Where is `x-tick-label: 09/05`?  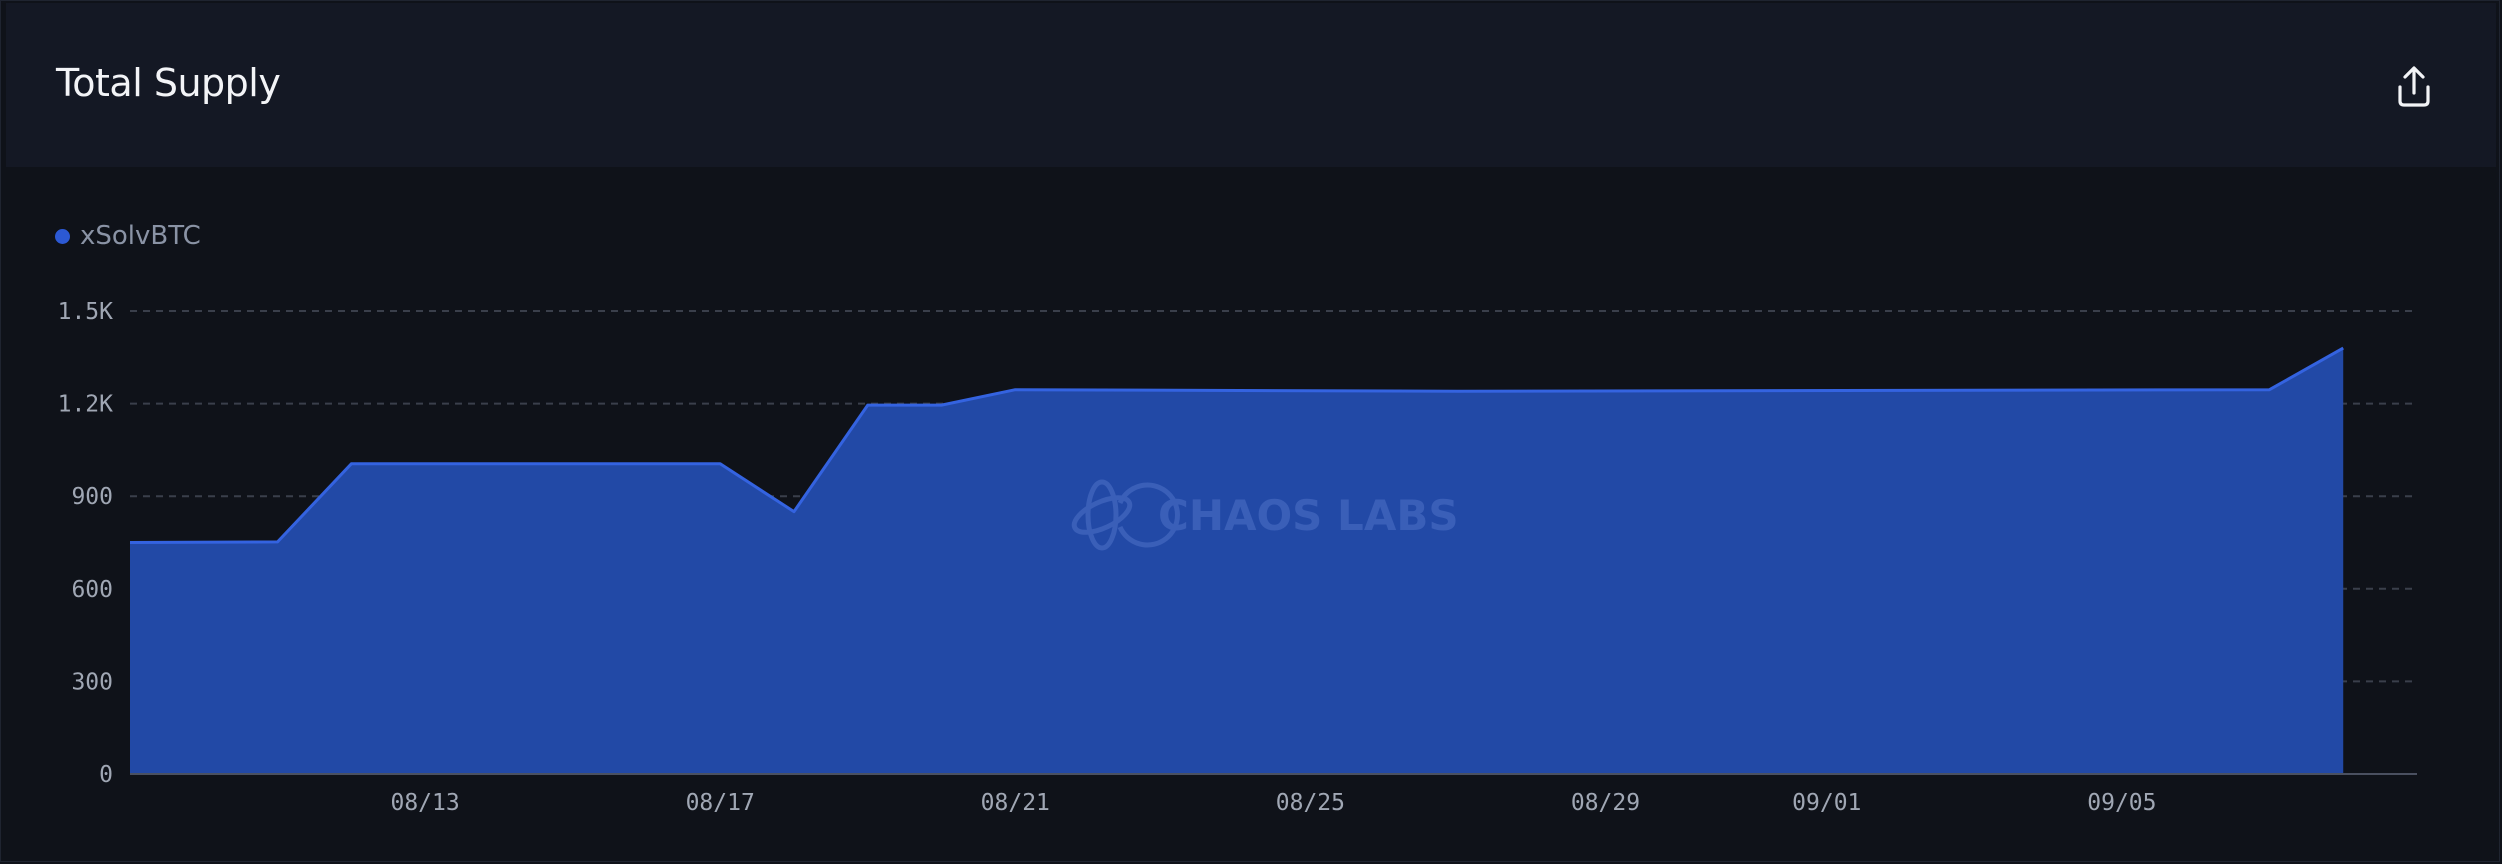 x-tick-label: 09/05 is located at coordinates (2121, 803).